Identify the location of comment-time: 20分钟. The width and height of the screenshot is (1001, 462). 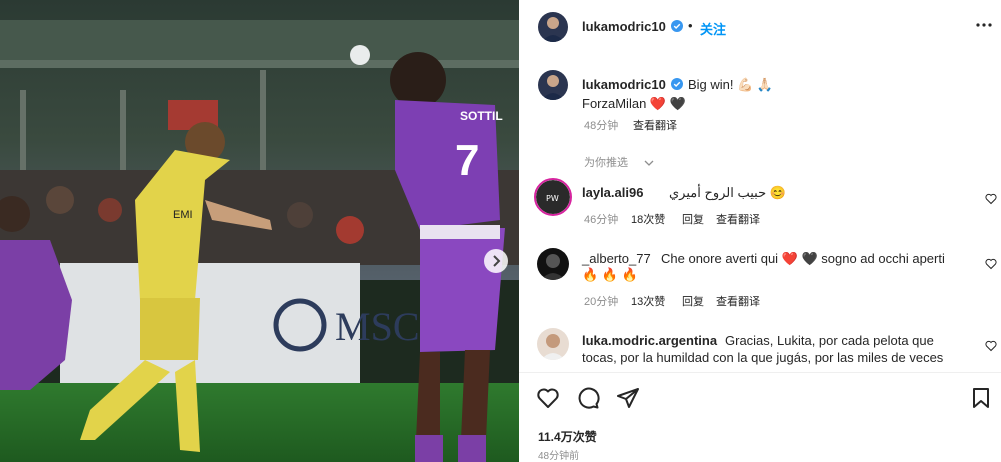
(601, 302).